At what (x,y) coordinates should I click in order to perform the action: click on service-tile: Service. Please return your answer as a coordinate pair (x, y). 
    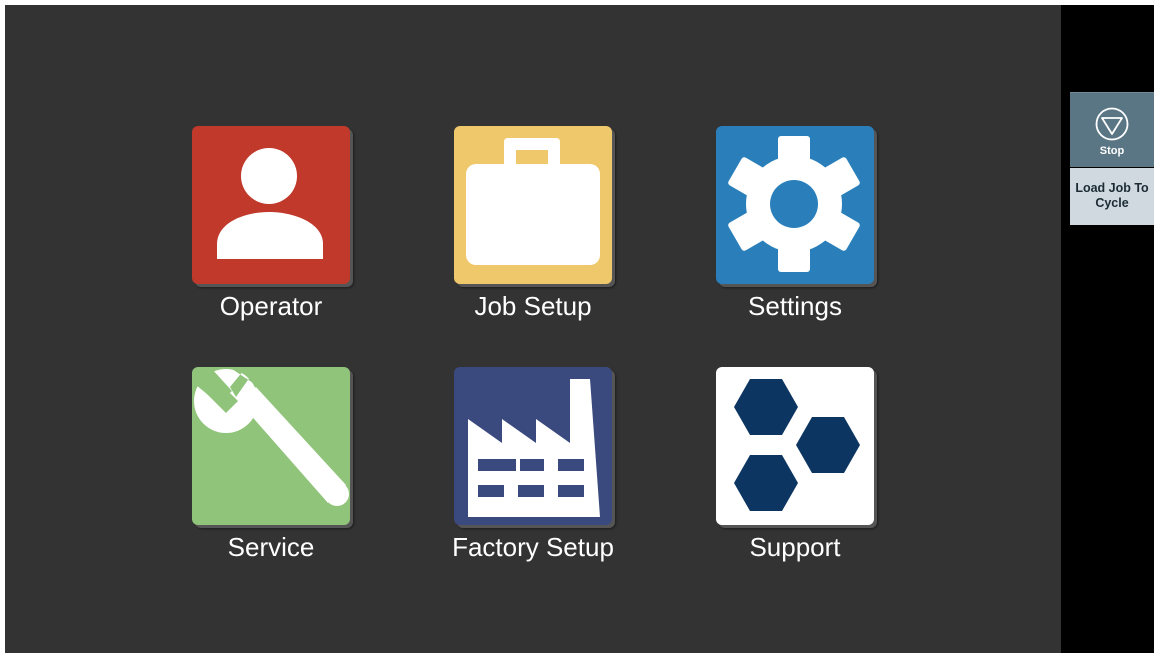
    Looking at the image, I should click on (271, 464).